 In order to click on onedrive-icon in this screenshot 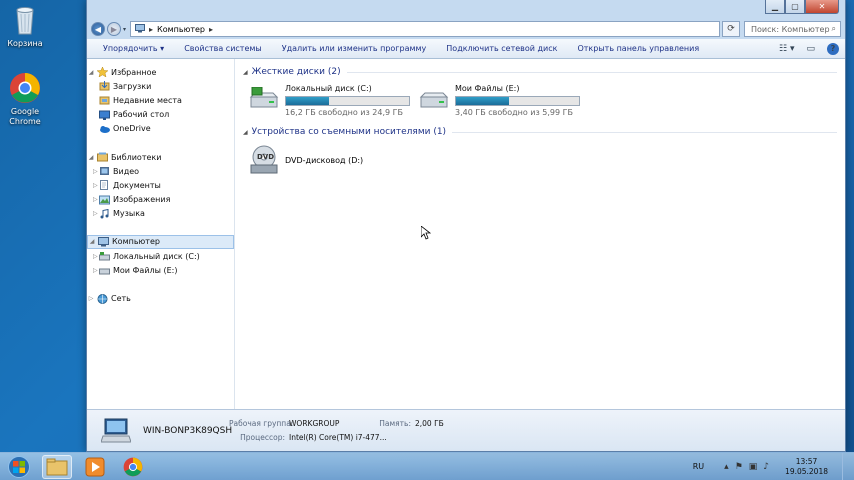, I will do `click(104, 129)`.